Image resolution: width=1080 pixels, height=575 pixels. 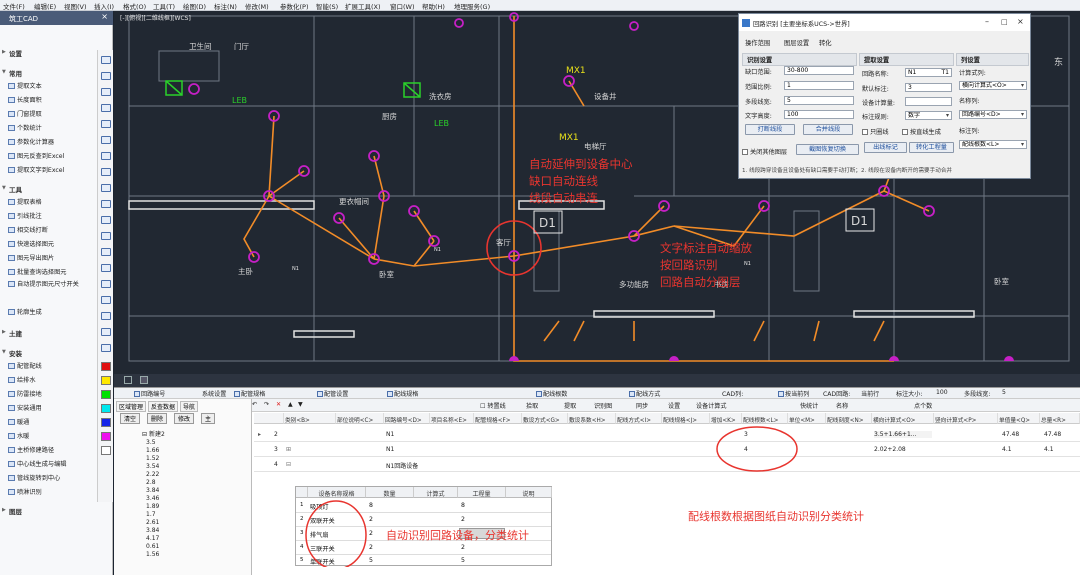 What do you see at coordinates (164, 6) in the screenshot?
I see `menu-tools: 工具(T)` at bounding box center [164, 6].